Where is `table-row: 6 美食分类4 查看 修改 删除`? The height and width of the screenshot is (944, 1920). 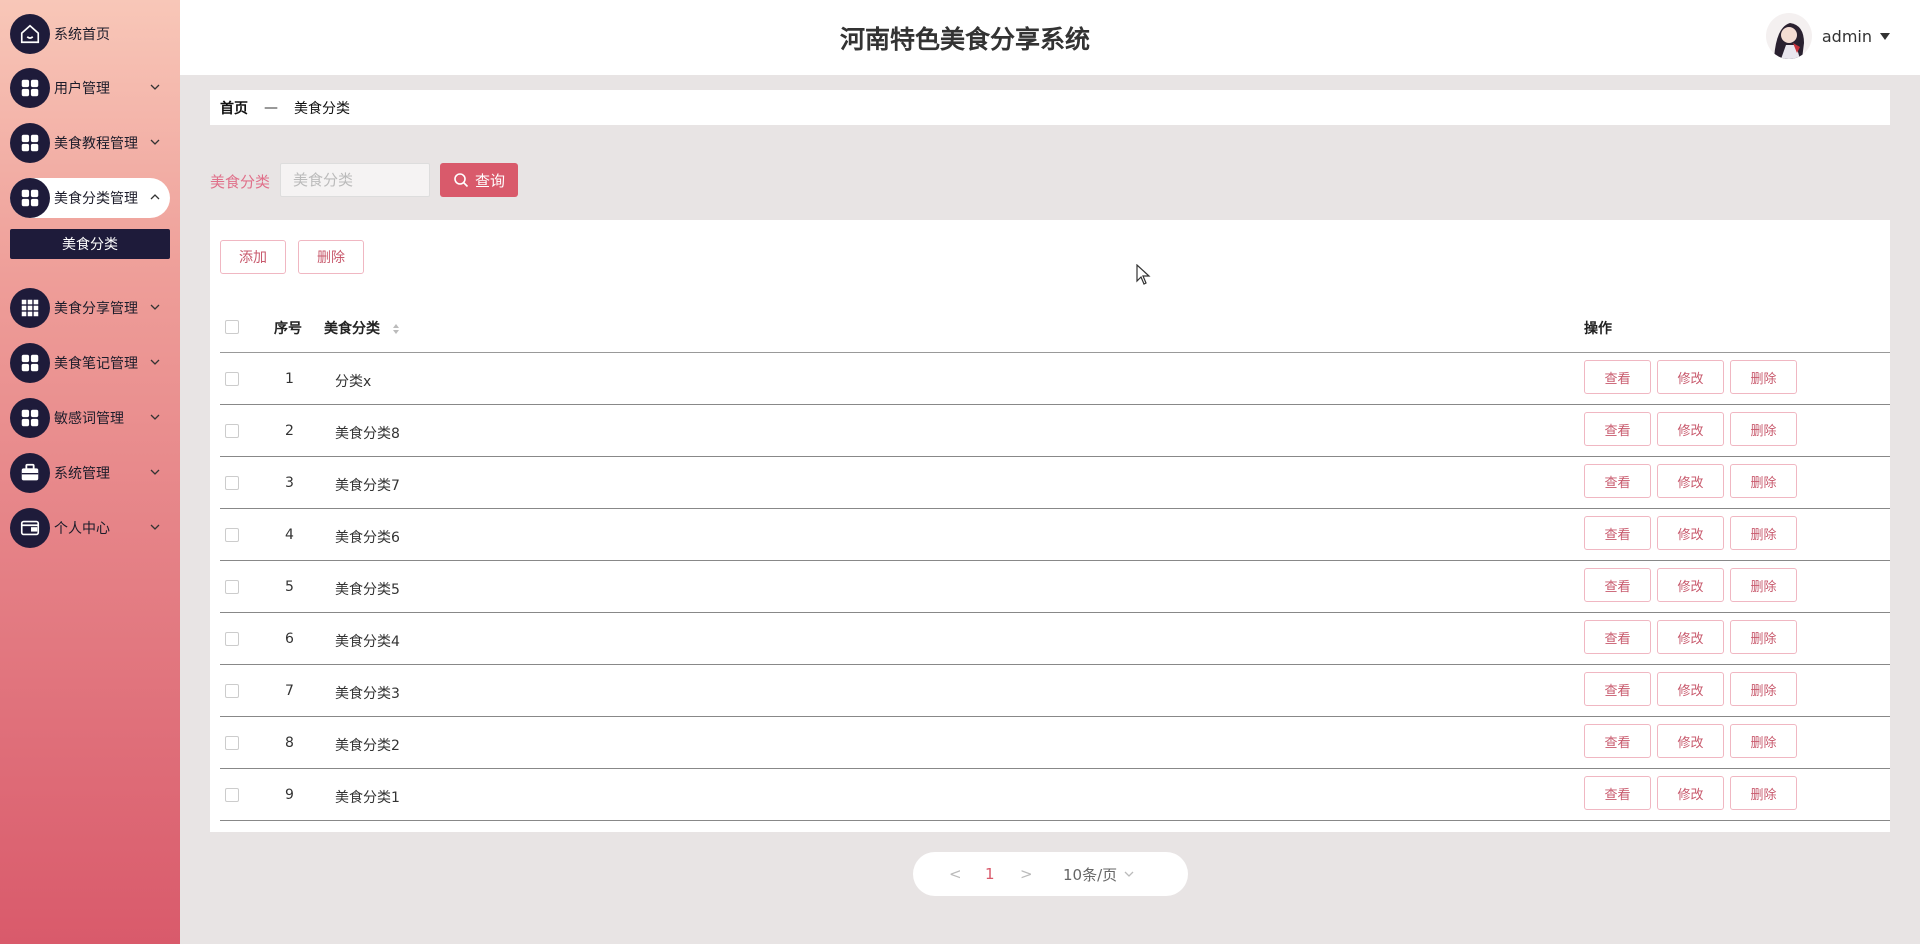
table-row: 6 美食分类4 查看 修改 删除 is located at coordinates (1055, 639).